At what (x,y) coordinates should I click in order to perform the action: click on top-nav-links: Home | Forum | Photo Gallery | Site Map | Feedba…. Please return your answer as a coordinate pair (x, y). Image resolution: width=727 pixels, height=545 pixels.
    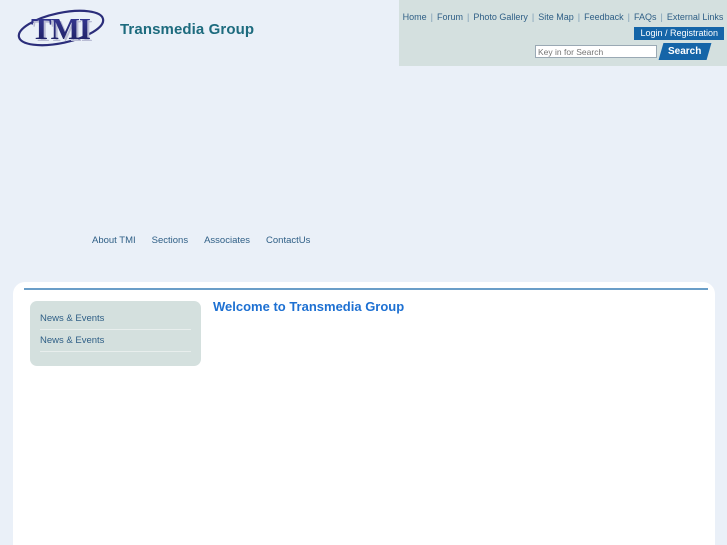
    Looking at the image, I should click on (563, 17).